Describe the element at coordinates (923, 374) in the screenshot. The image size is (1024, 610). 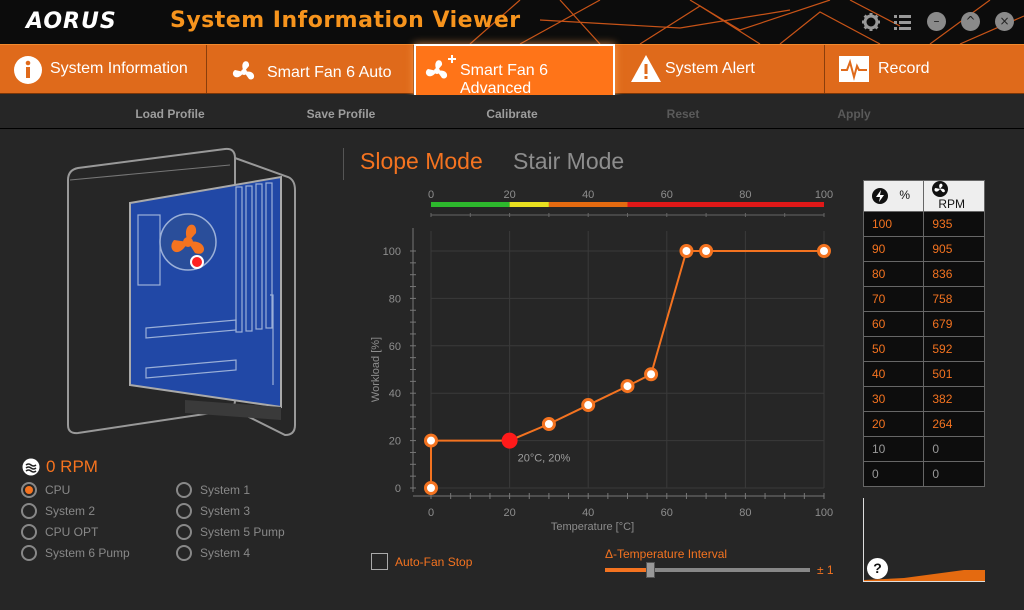
I see `rpm-table-row: 40 501` at that location.